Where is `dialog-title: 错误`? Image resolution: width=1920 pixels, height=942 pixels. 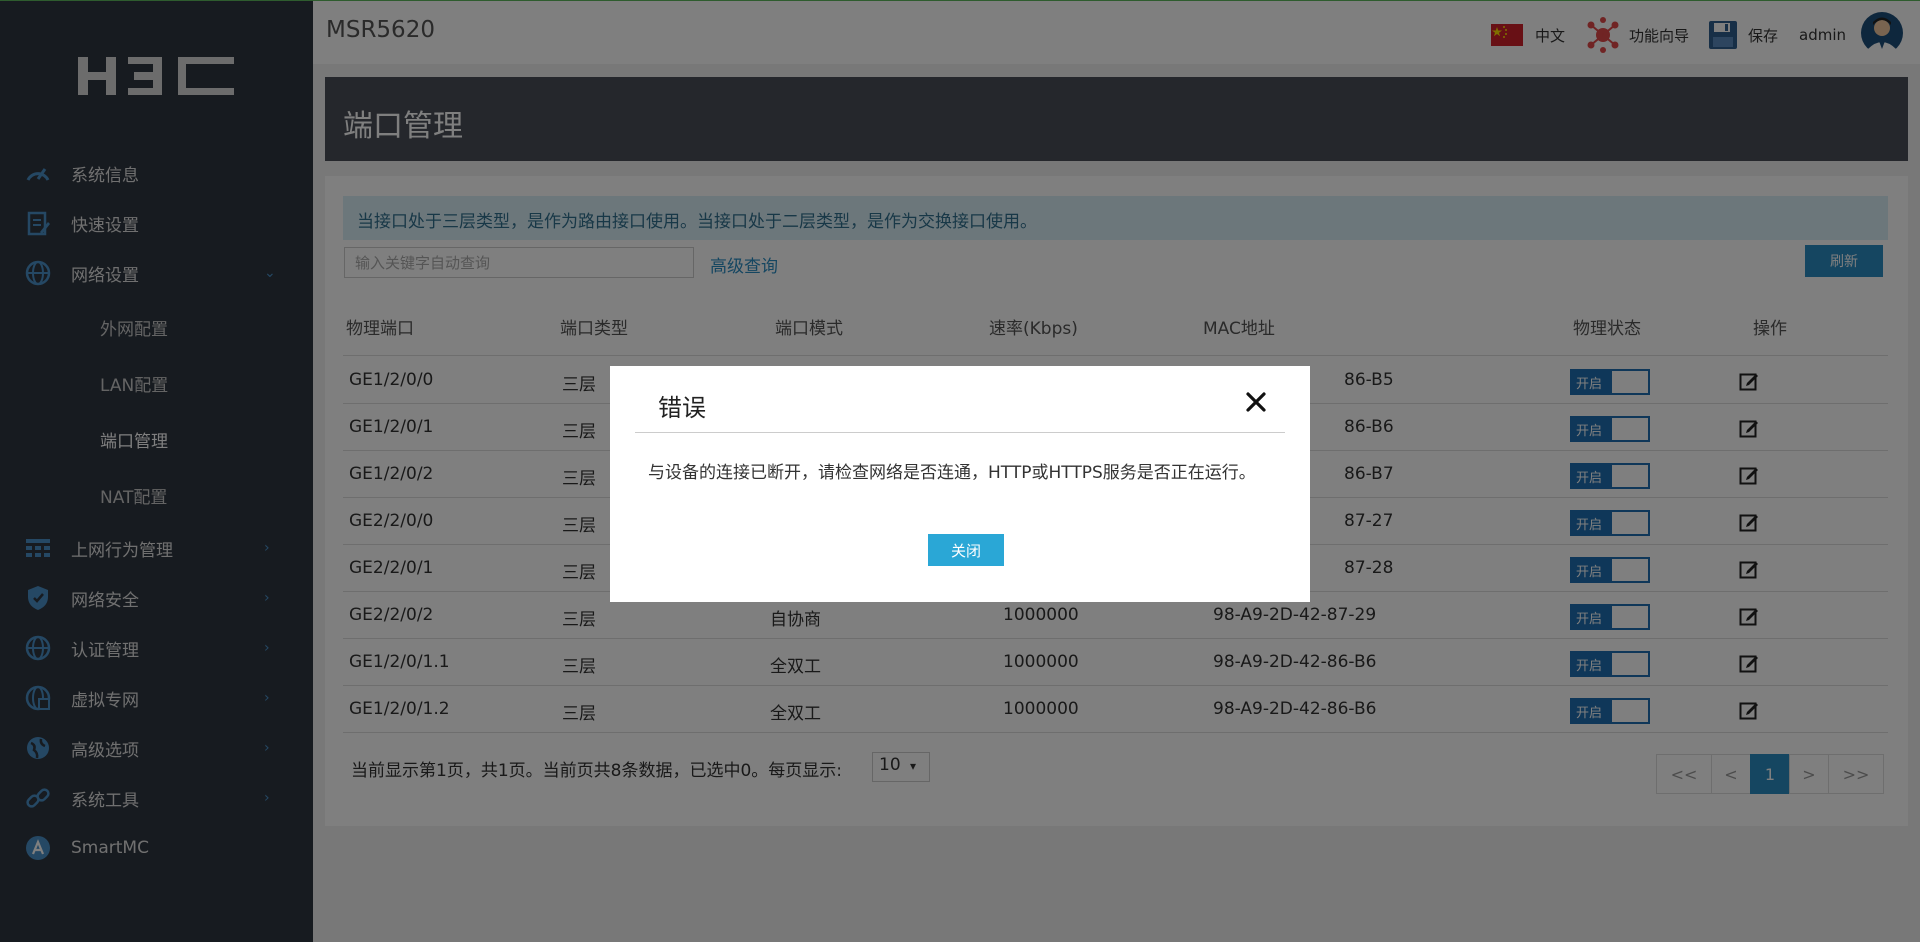
dialog-title: 错误 is located at coordinates (682, 408).